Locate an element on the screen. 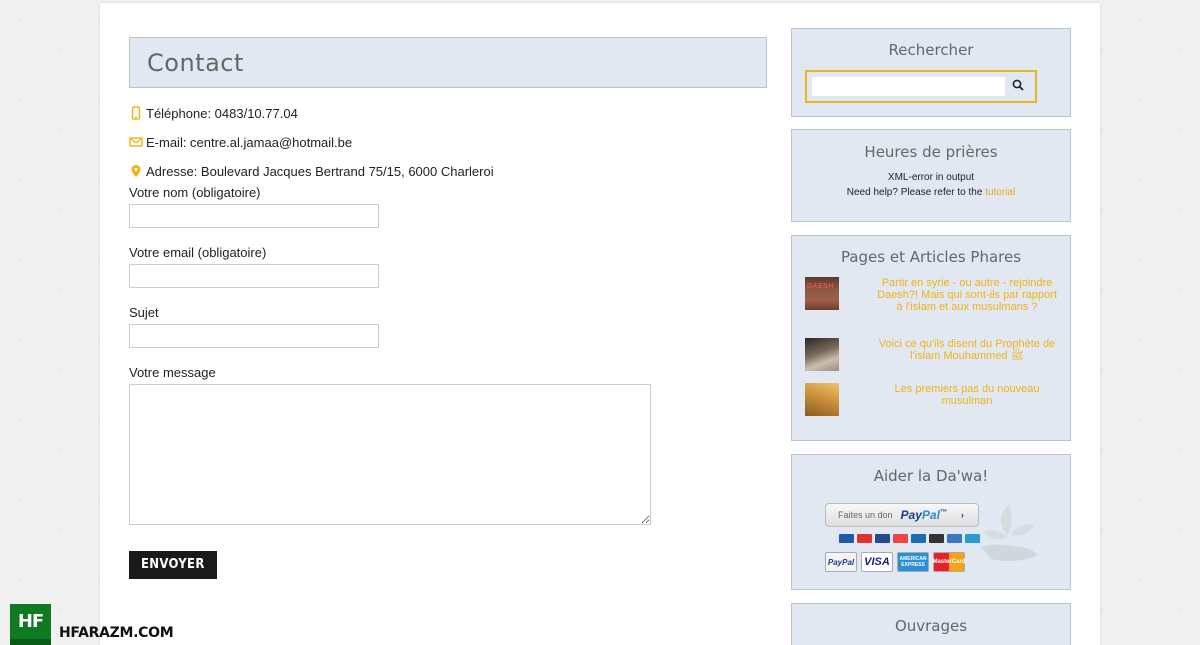 This screenshot has width=1200, height=645. featured-article-item: Les premiers pas du nouveau musulman is located at coordinates (935, 399).